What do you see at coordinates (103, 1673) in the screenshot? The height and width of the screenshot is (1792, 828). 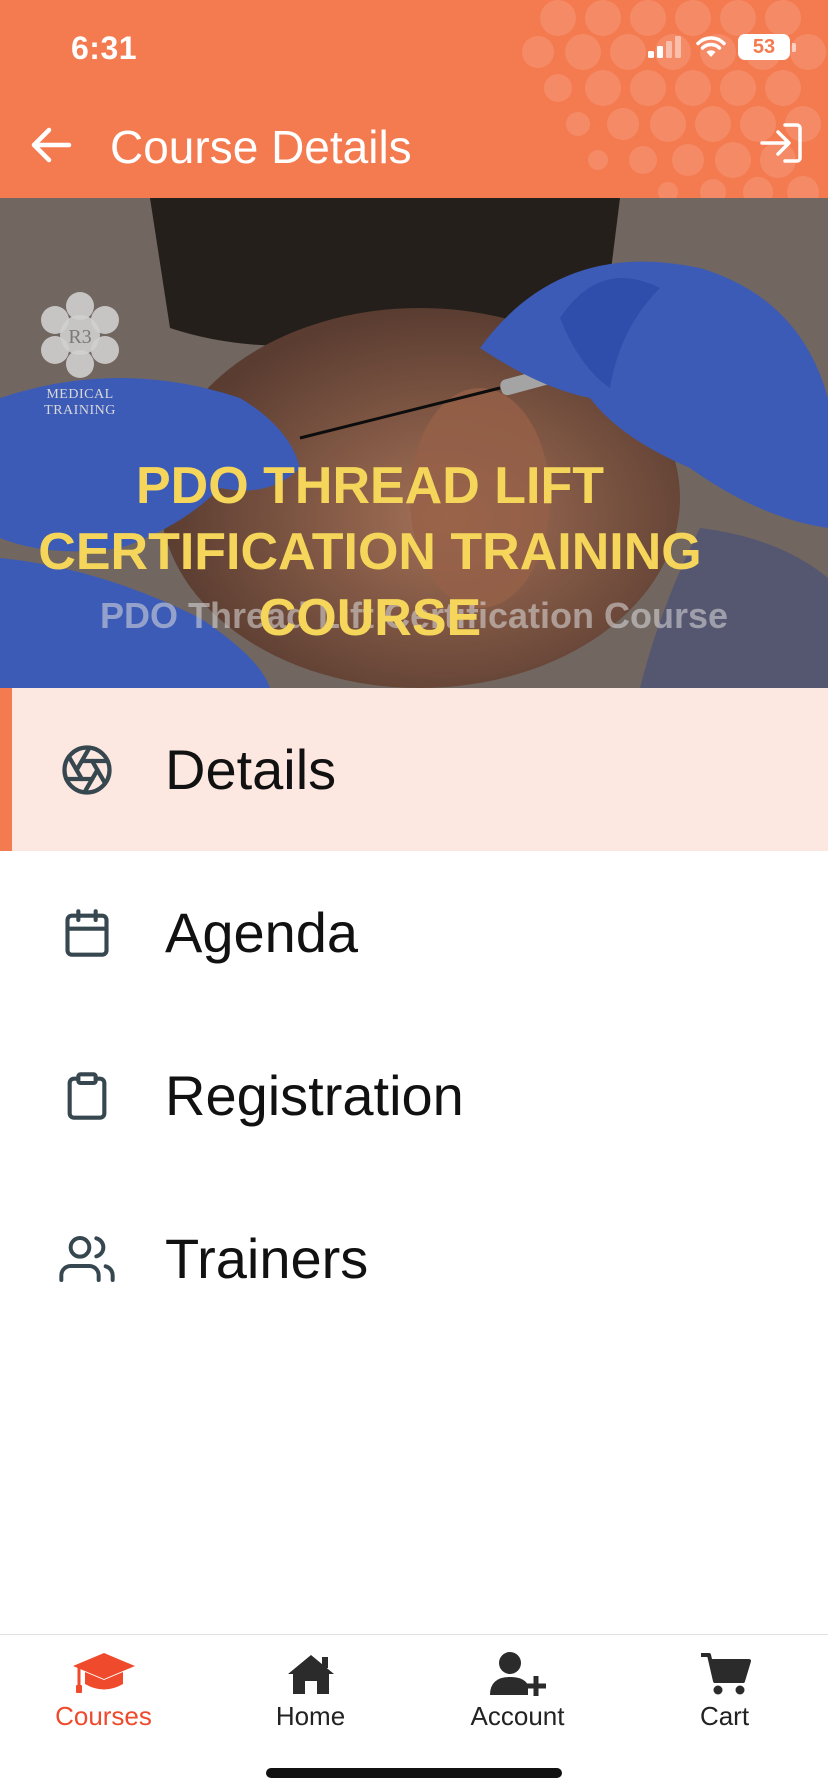 I see `graduation-cap-icon` at bounding box center [103, 1673].